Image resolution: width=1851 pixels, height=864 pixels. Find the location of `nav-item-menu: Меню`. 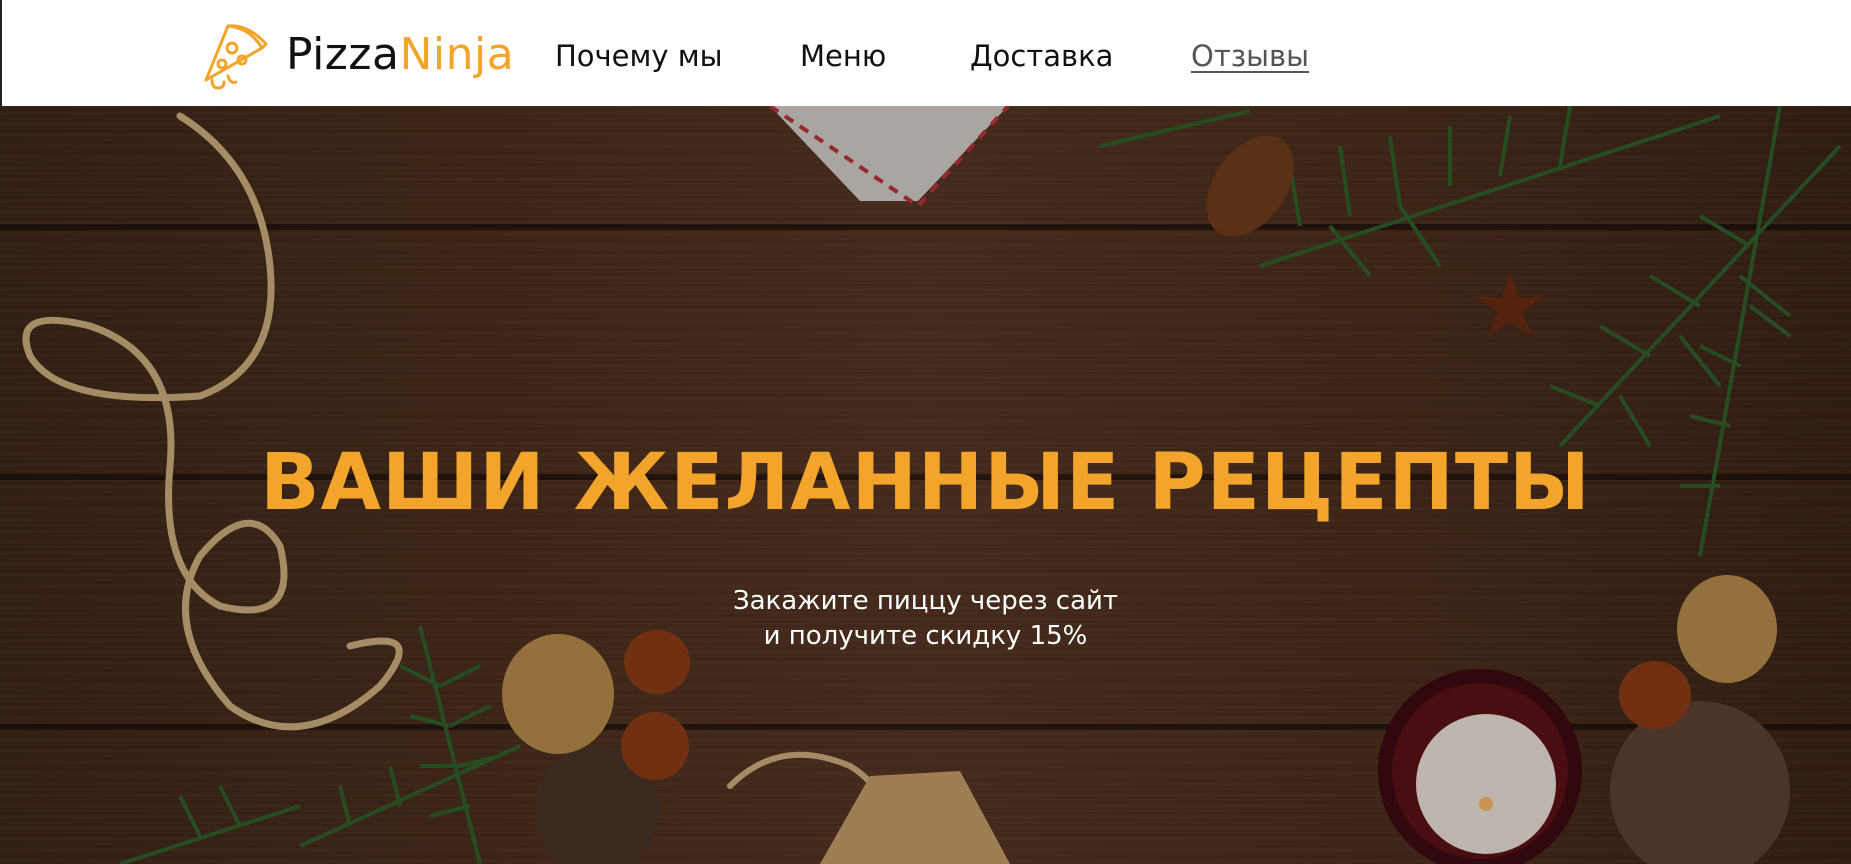

nav-item-menu: Меню is located at coordinates (843, 56).